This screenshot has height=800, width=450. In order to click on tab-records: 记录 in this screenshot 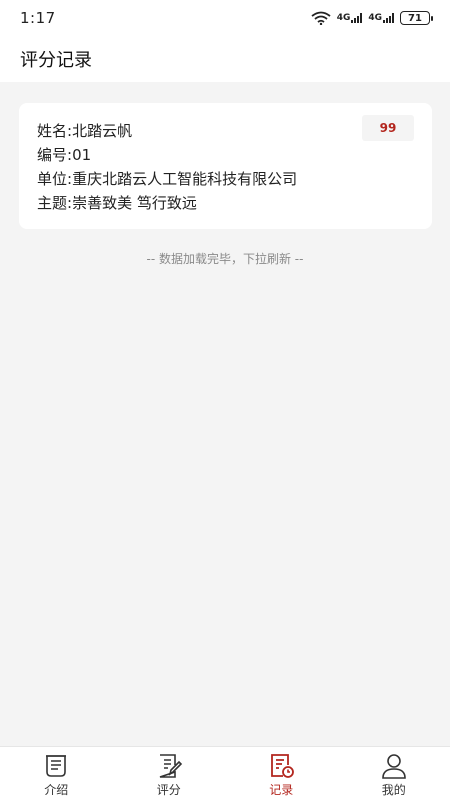, I will do `click(281, 773)`.